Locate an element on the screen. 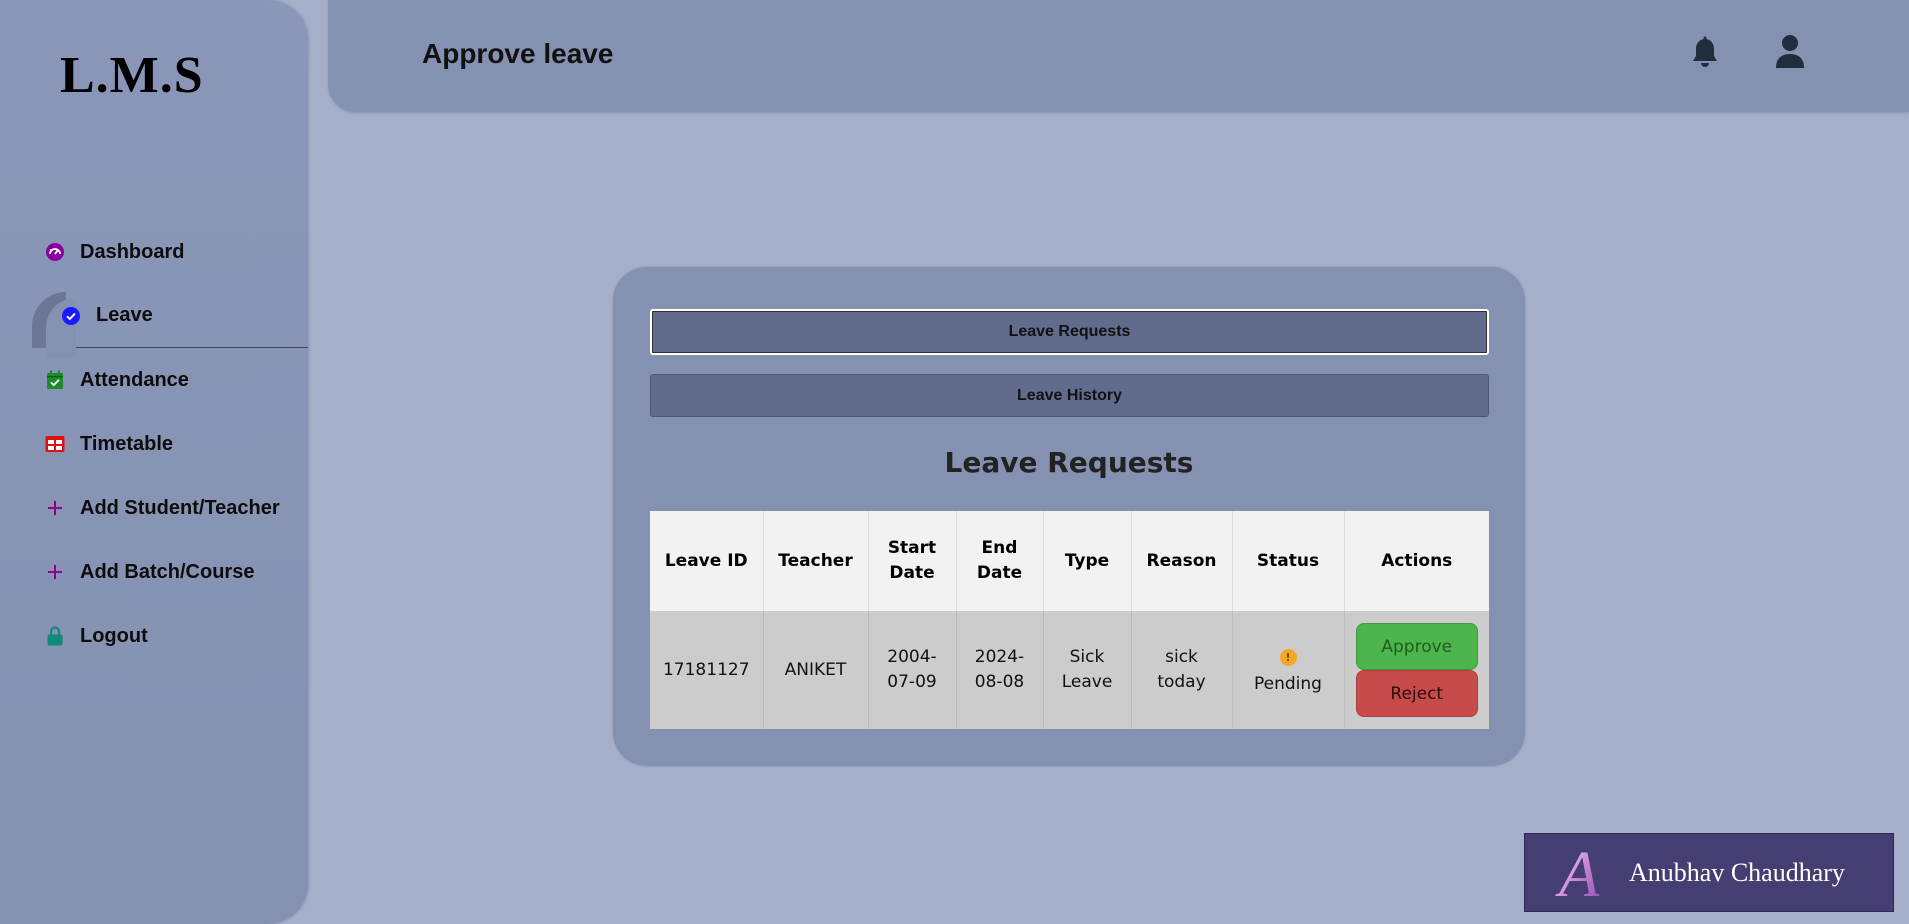 Image resolution: width=1909 pixels, height=924 pixels. column-header: Teacher is located at coordinates (816, 561).